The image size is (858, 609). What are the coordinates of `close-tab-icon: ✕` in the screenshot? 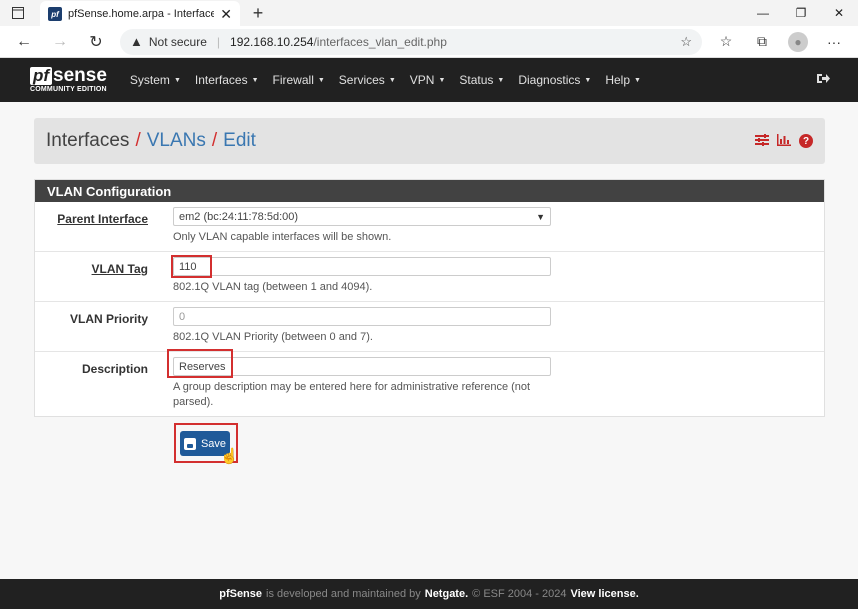 It's located at (226, 14).